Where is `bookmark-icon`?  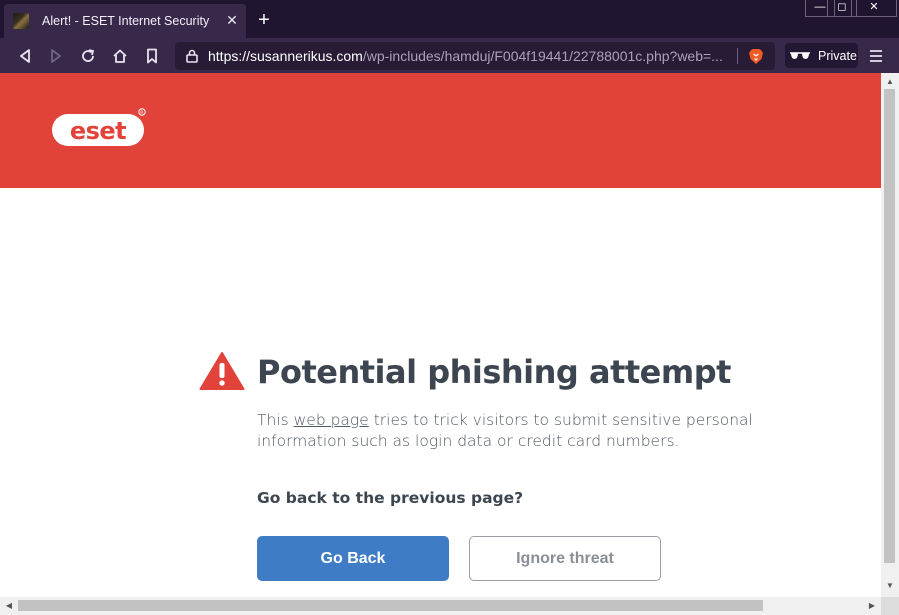
bookmark-icon is located at coordinates (152, 56).